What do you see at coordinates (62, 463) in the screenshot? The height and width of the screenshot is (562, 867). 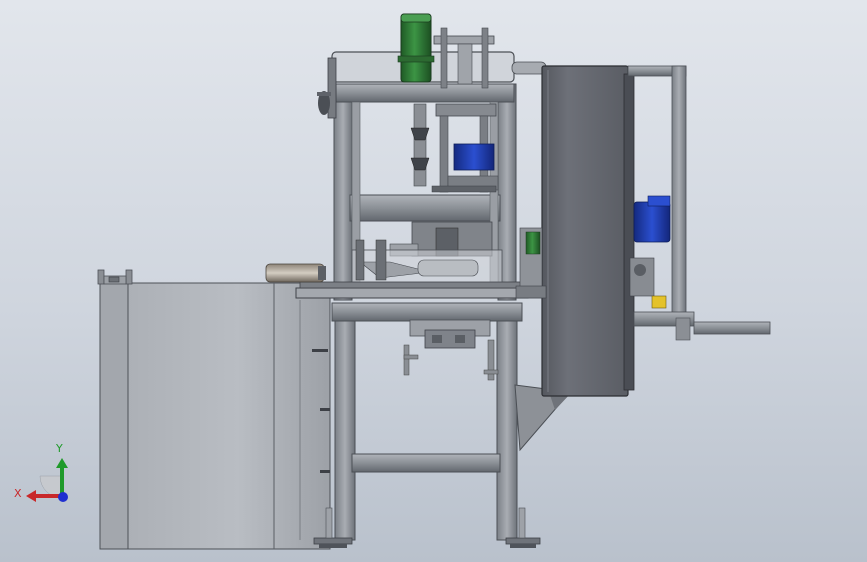 I see `y-axis-arrowhead` at bounding box center [62, 463].